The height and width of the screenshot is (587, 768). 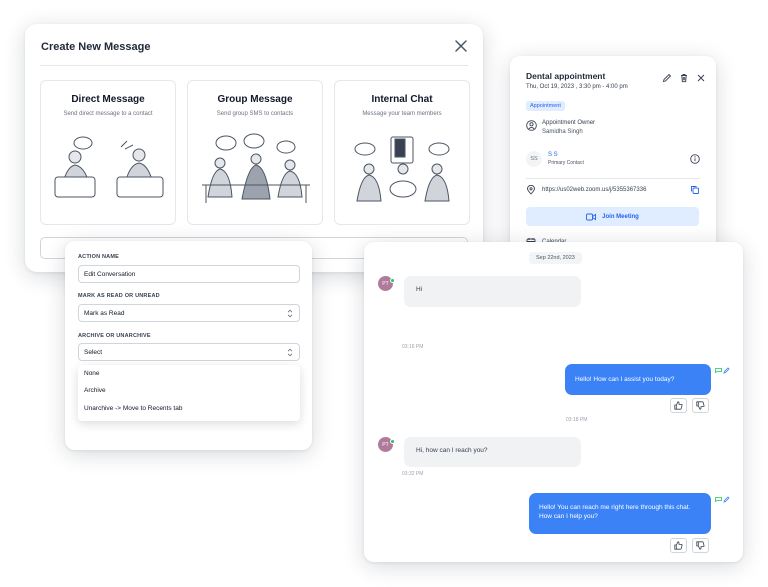 What do you see at coordinates (114, 336) in the screenshot?
I see `archive-status-label: ARCHIVE OR UNARCHIVE` at bounding box center [114, 336].